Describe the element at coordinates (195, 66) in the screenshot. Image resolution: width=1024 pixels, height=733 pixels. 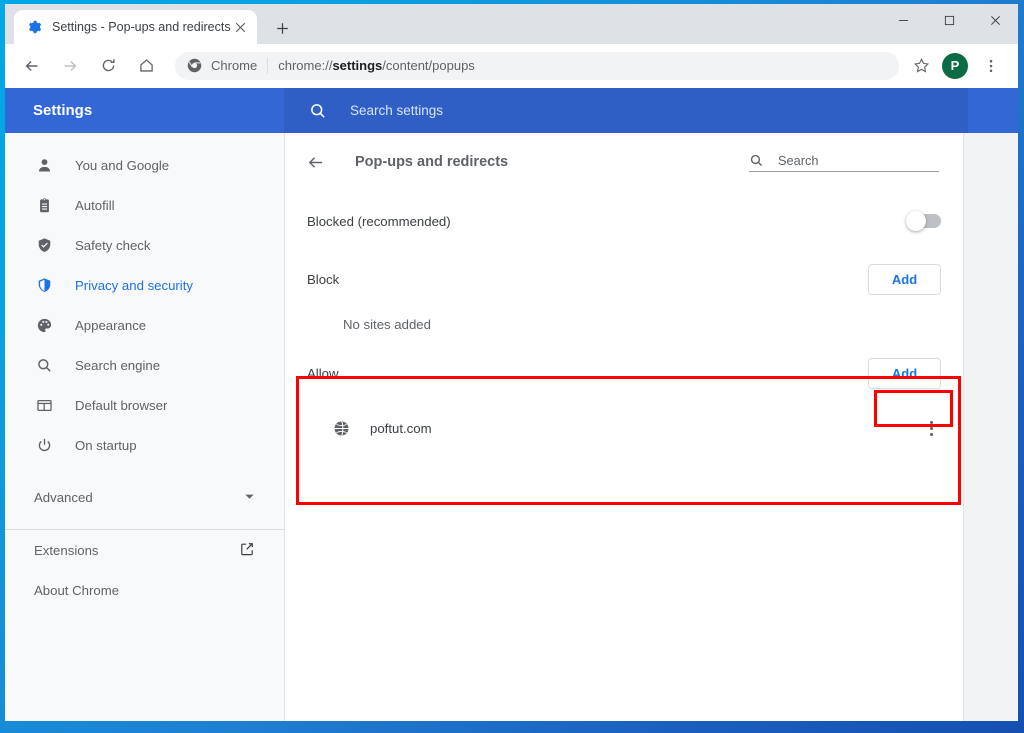
I see `chrome-logo-icon` at that location.